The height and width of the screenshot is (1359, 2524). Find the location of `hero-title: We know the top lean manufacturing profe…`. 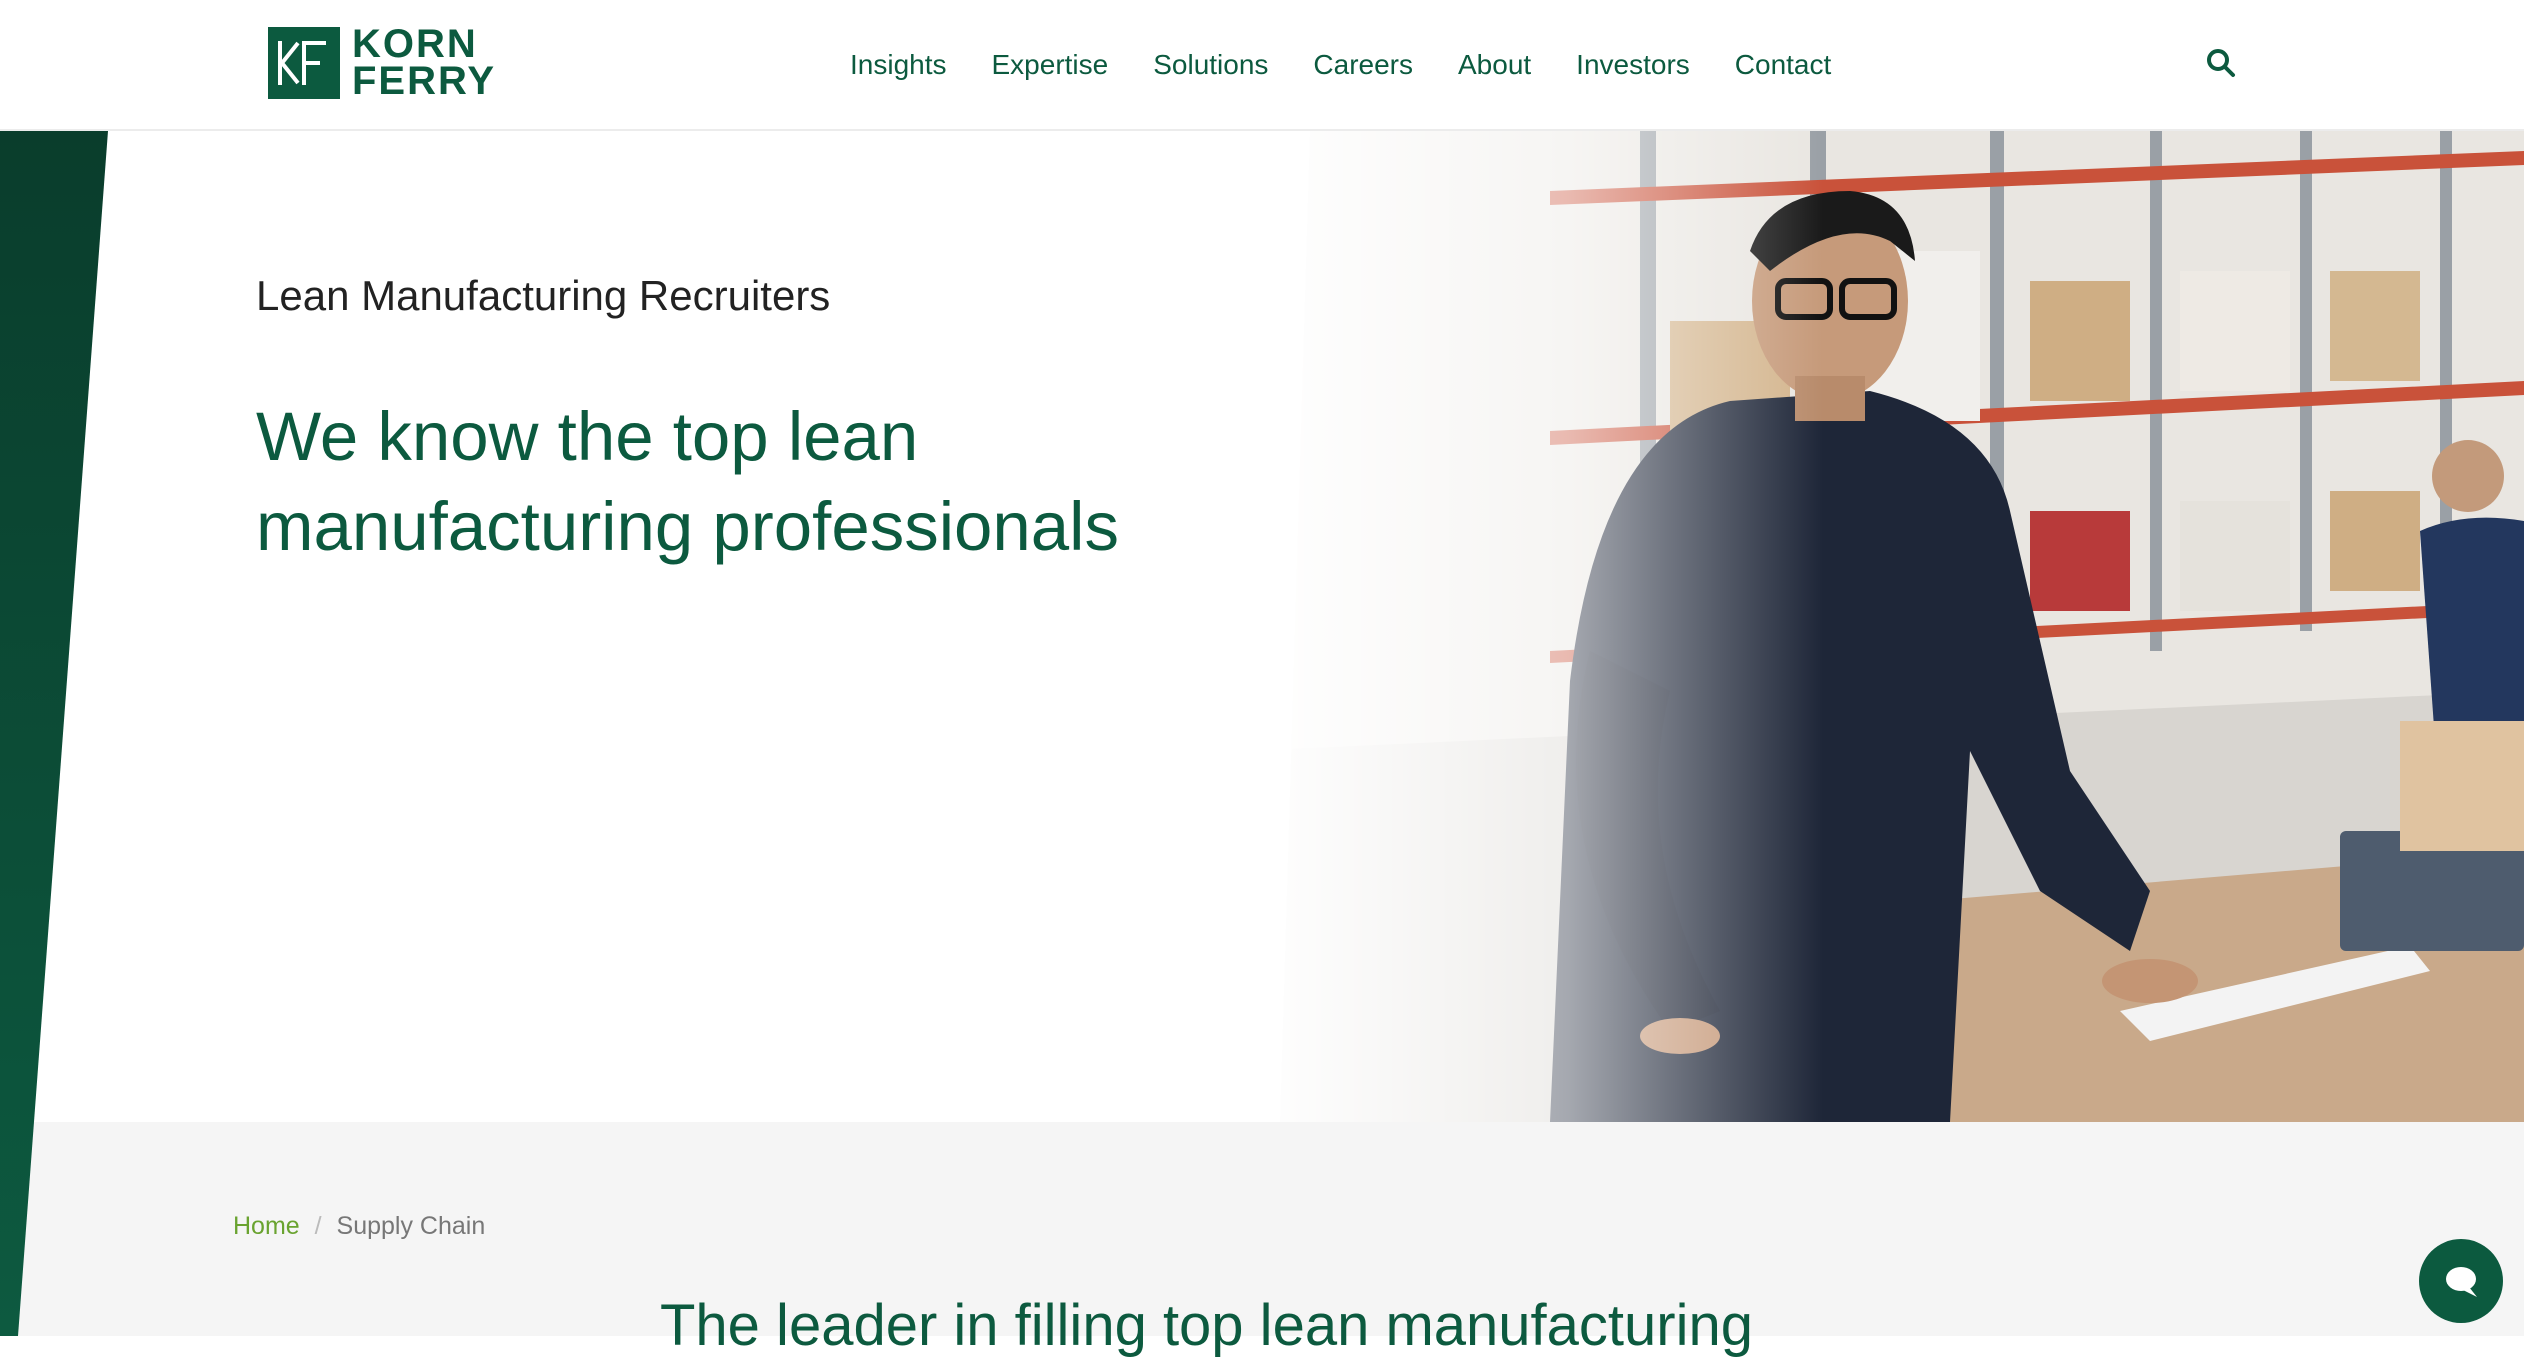

hero-title: We know the top lean manufacturing profe… is located at coordinates (687, 481).